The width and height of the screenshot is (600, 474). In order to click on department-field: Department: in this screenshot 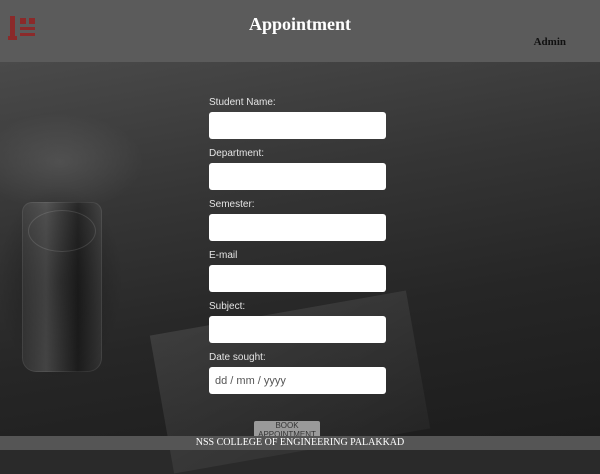, I will do `click(298, 172)`.